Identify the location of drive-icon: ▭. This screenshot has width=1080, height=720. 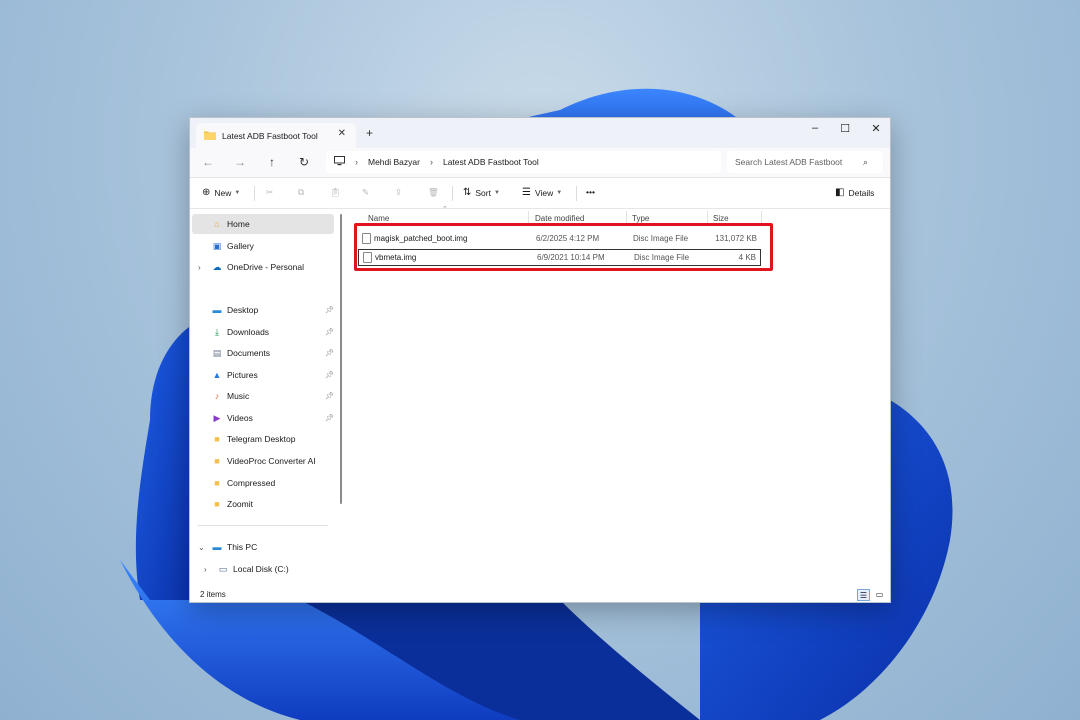
(223, 568).